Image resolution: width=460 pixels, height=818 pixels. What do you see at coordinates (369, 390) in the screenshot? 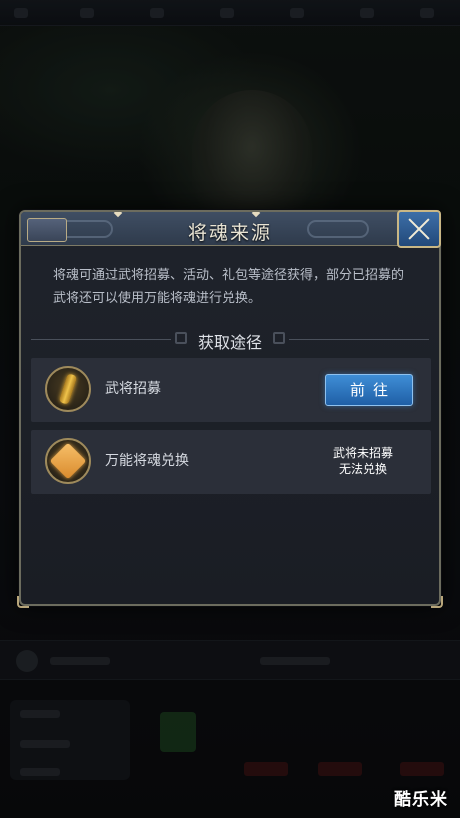
I see `go-button: 前往` at bounding box center [369, 390].